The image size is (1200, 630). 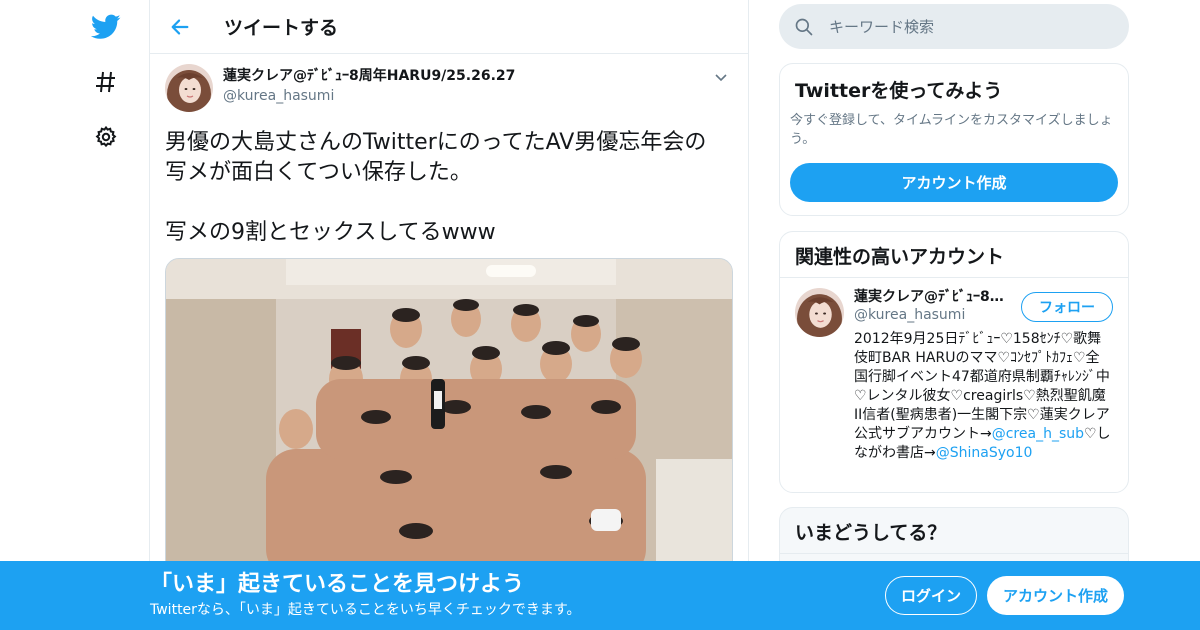 What do you see at coordinates (984, 453) in the screenshot?
I see `bio-link-shinasyo: @ShinaSyo10` at bounding box center [984, 453].